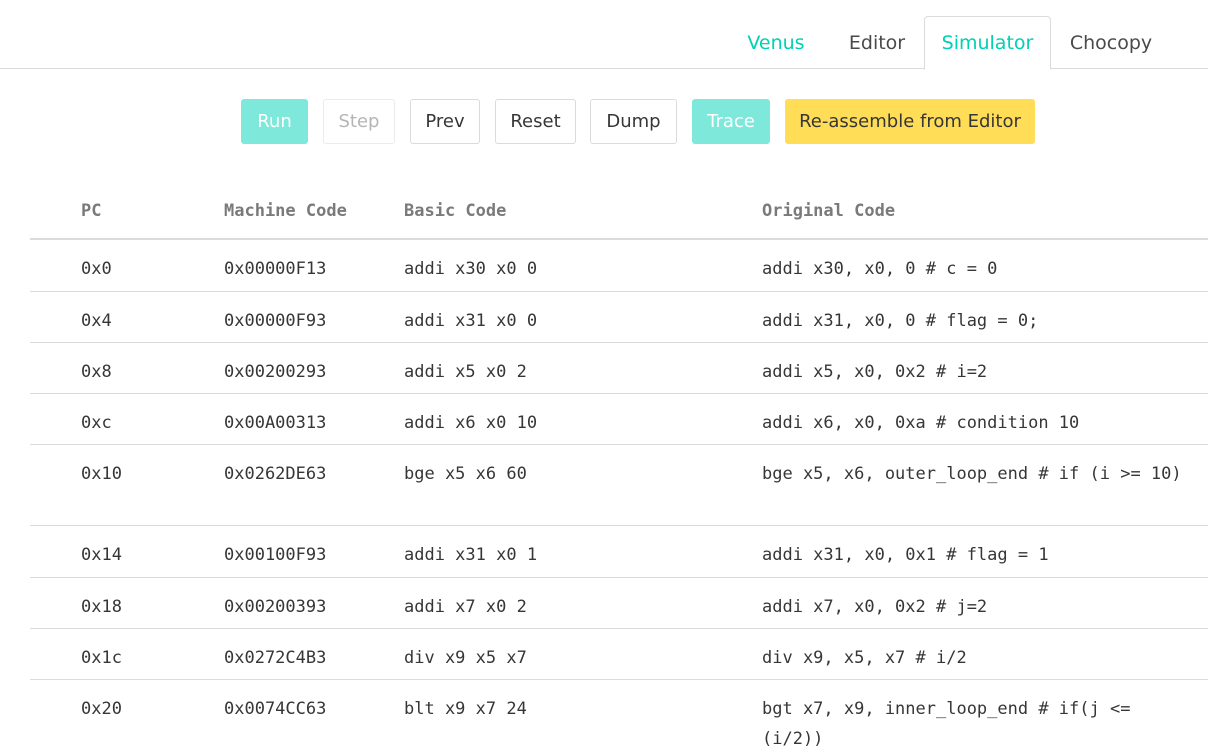  What do you see at coordinates (91, 211) in the screenshot?
I see `header-pc: PC` at bounding box center [91, 211].